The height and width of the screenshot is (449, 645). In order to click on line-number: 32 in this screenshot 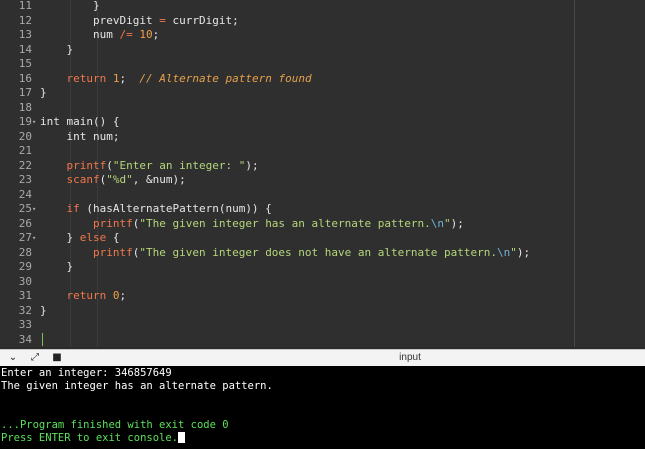, I will do `click(25, 310)`.